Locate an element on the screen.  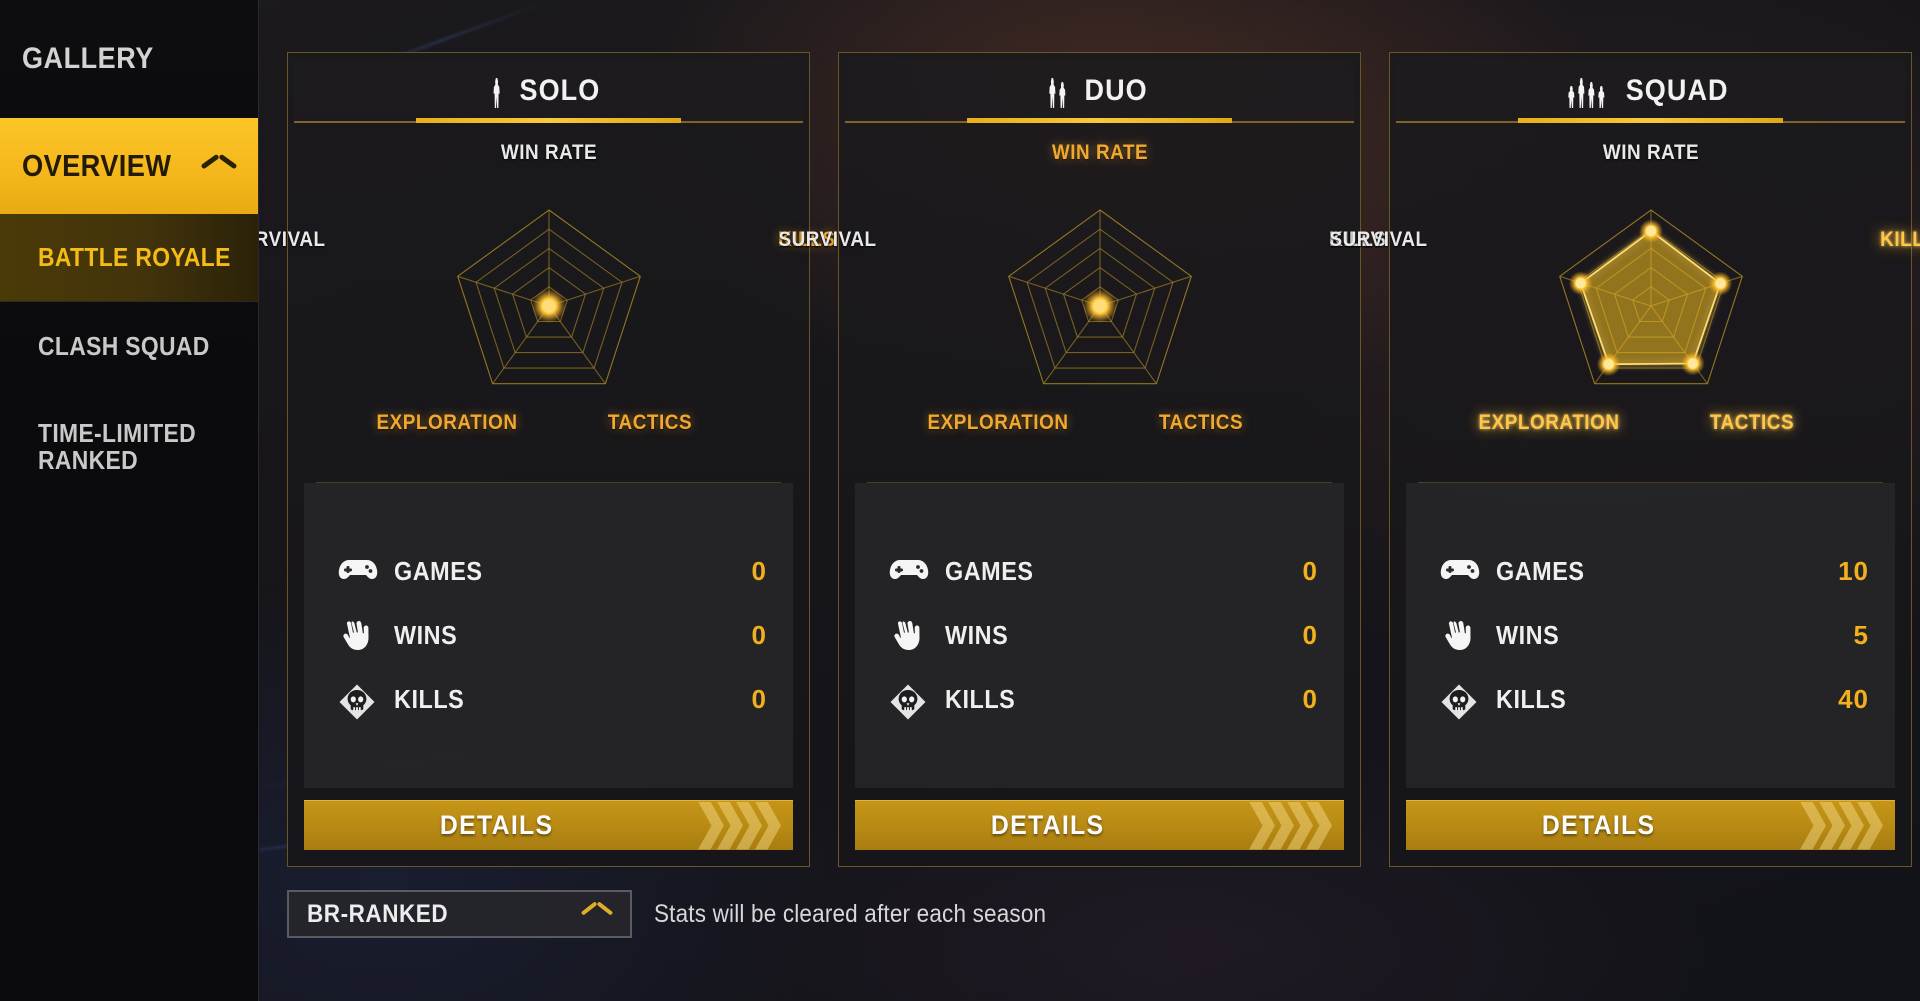
card-title: SOLO is located at coordinates (560, 90).